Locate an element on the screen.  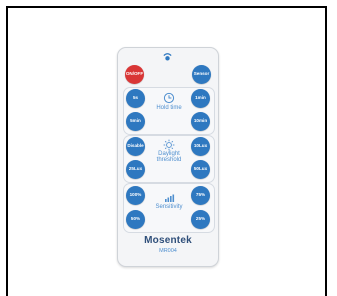
hold-1min-button: 1min is located at coordinates (200, 98).